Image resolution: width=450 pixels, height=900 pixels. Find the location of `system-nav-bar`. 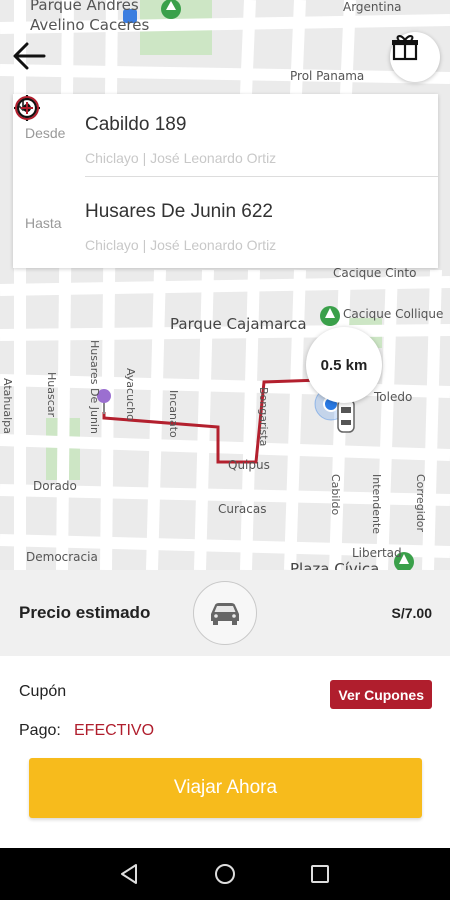

system-nav-bar is located at coordinates (225, 874).